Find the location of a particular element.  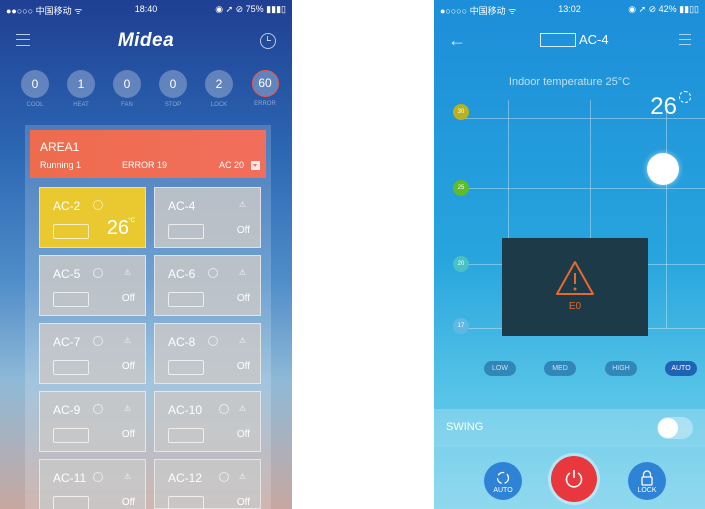

fan-speed-high: HIGH is located at coordinates (621, 368).